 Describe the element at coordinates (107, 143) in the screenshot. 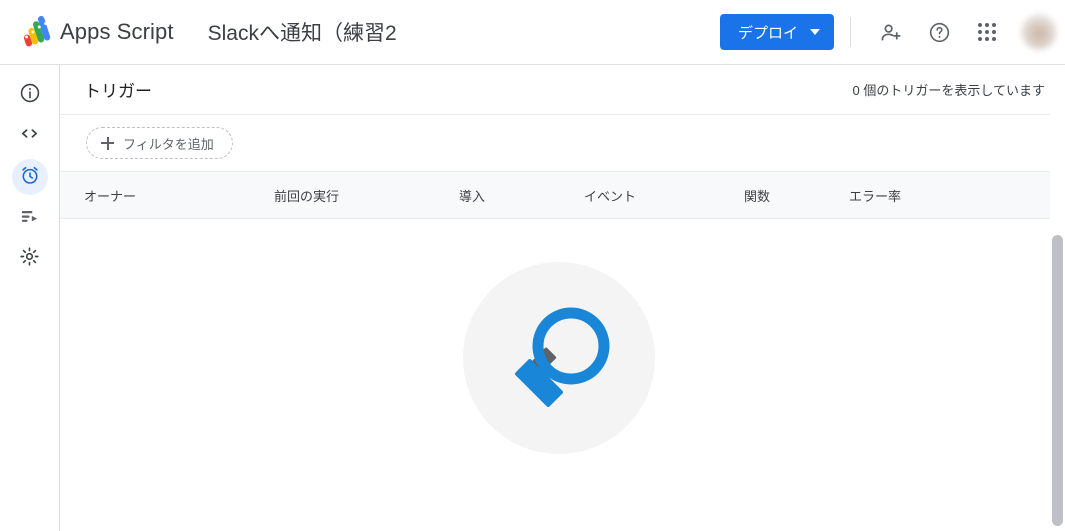

I see `plus-icon` at that location.